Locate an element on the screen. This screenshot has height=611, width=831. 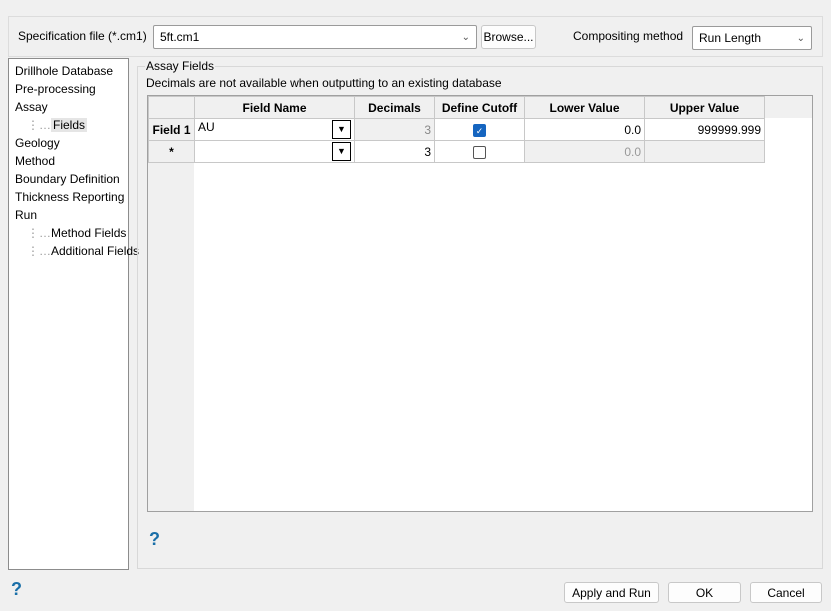
col-field-name: Field Name is located at coordinates (274, 107).